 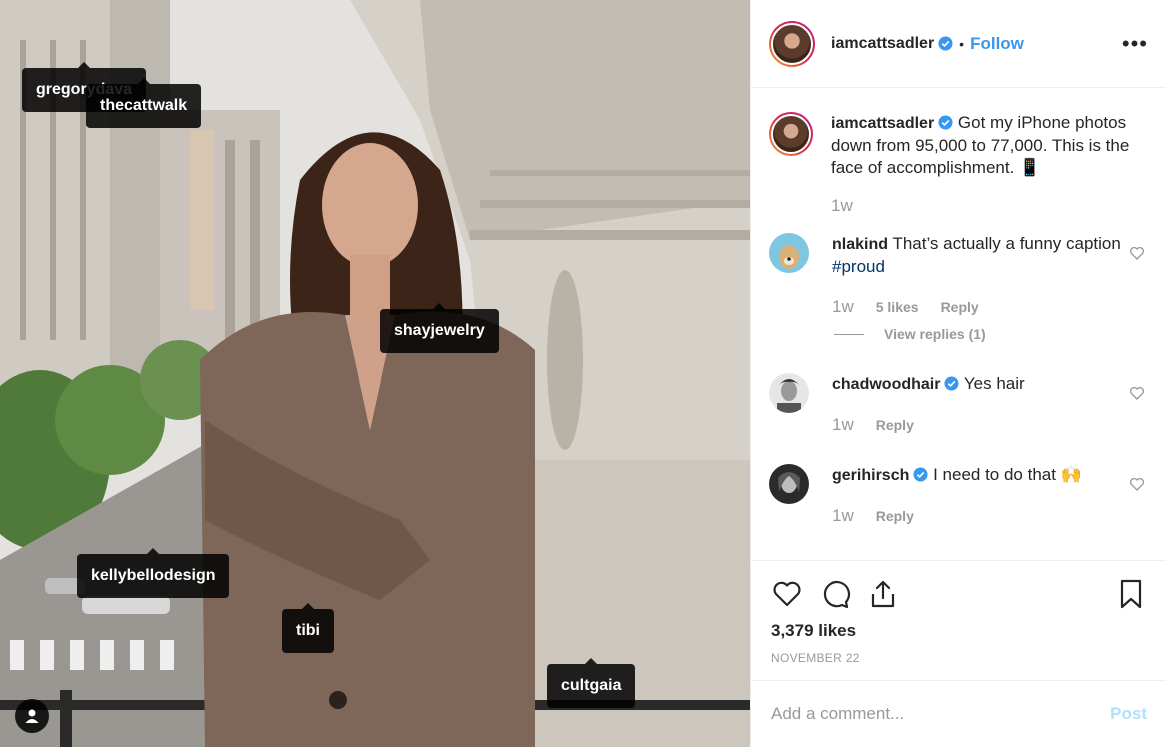 I want to click on comment-hashtag: #proud, so click(x=858, y=266).